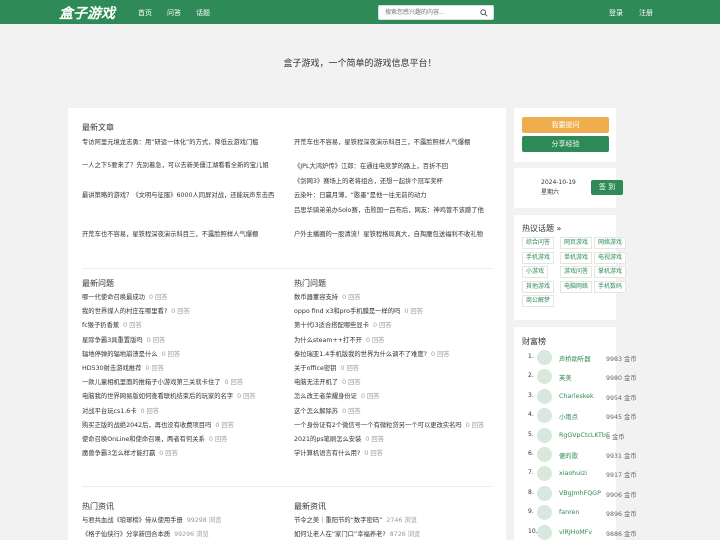 The height and width of the screenshot is (540, 720). Describe the element at coordinates (316, 382) in the screenshot. I see `question-link: 电脑无法开机了` at that location.